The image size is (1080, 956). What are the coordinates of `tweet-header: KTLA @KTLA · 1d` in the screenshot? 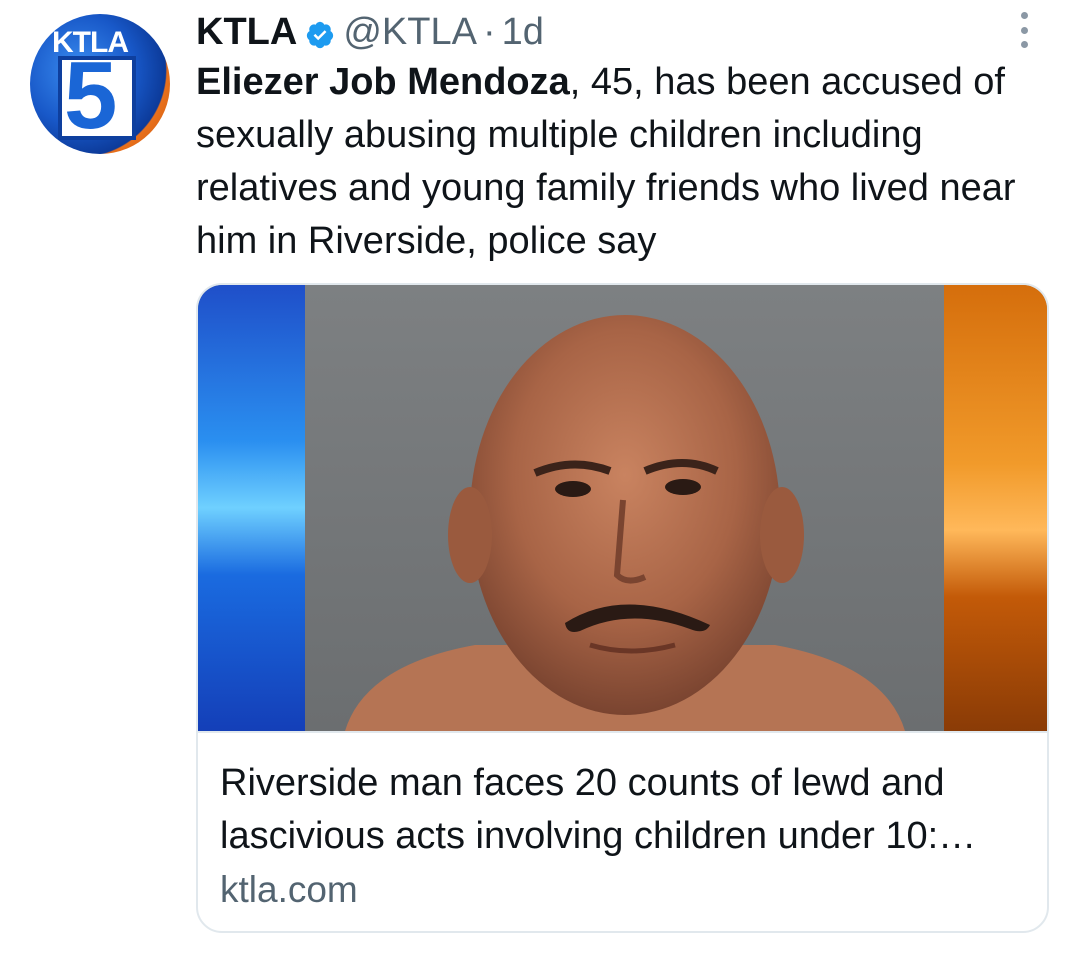 It's located at (370, 32).